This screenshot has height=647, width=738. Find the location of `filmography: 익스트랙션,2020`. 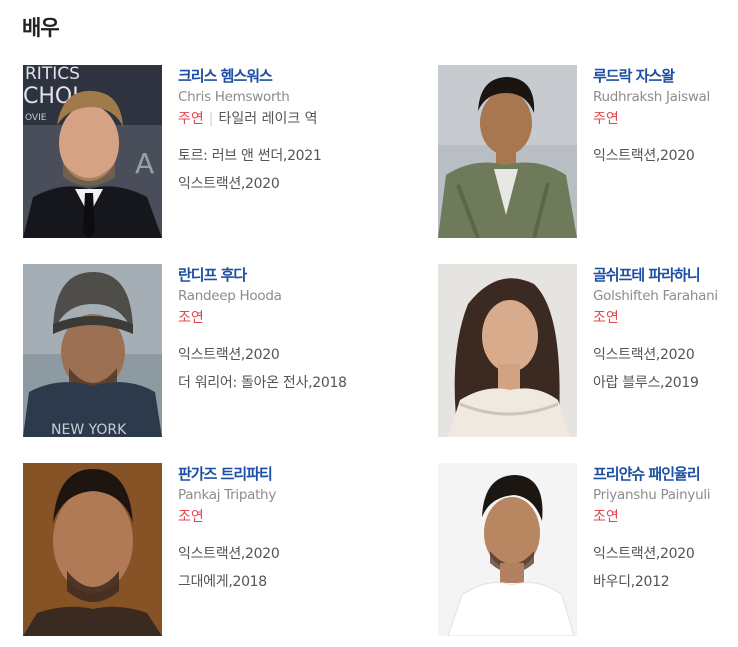

filmography: 익스트랙션,2020 is located at coordinates (651, 156).